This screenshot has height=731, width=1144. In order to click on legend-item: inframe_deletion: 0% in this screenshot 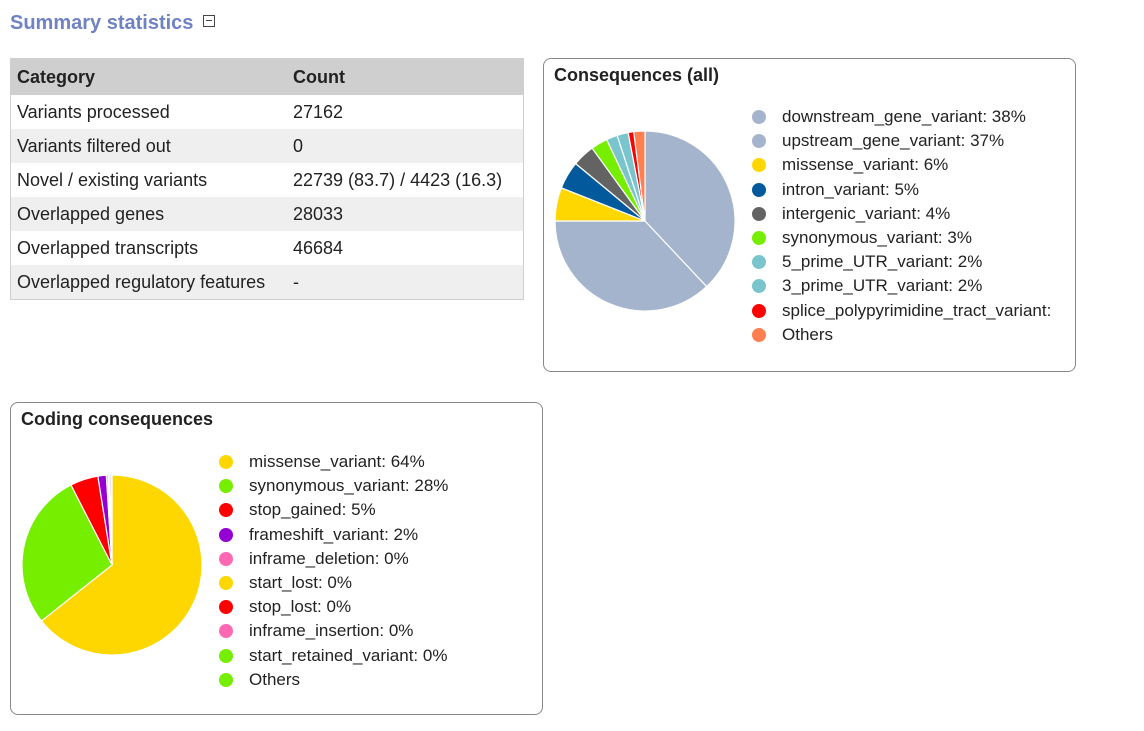, I will do `click(333, 559)`.